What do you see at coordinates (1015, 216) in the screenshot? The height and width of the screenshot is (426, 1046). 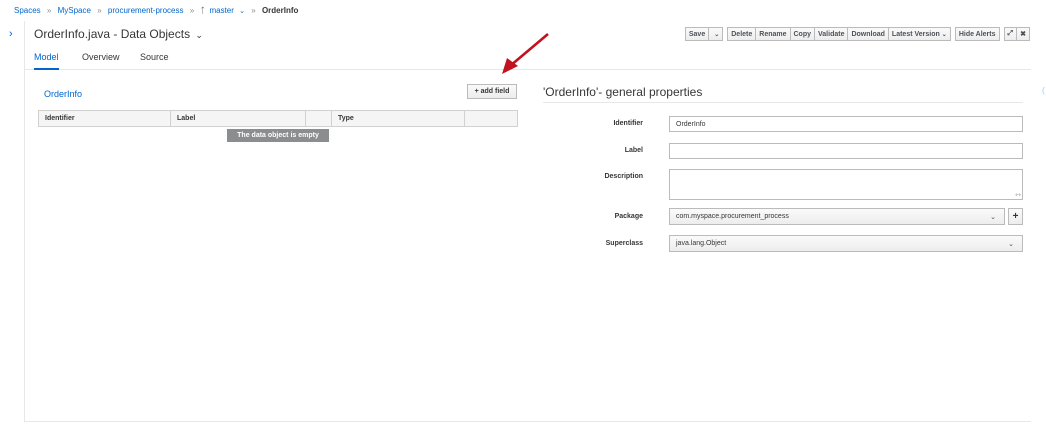 I see `add-package-button: +` at bounding box center [1015, 216].